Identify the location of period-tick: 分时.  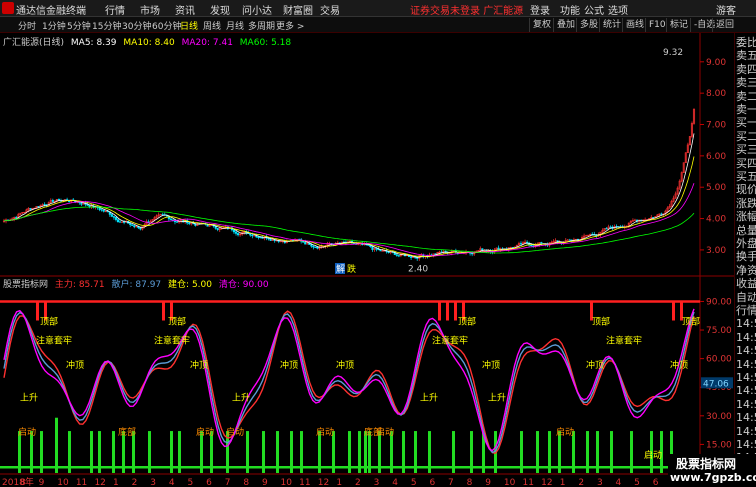
(27, 25).